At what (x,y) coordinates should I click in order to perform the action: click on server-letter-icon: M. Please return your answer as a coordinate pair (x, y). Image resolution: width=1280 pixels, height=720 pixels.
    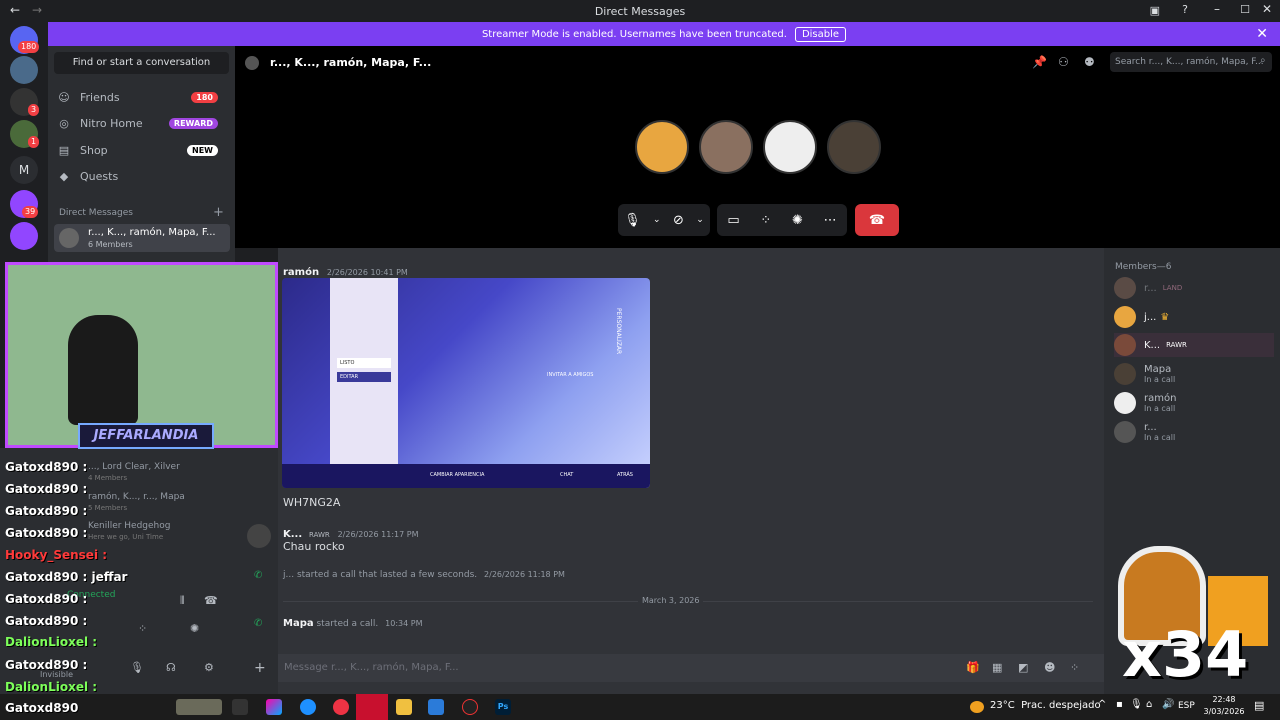
    Looking at the image, I should click on (24, 170).